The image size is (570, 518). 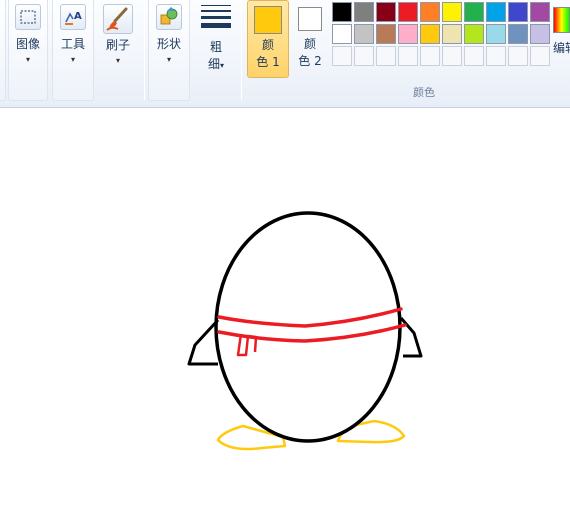 What do you see at coordinates (168, 59) in the screenshot?
I see `shapes-dropdown-icon: ▾` at bounding box center [168, 59].